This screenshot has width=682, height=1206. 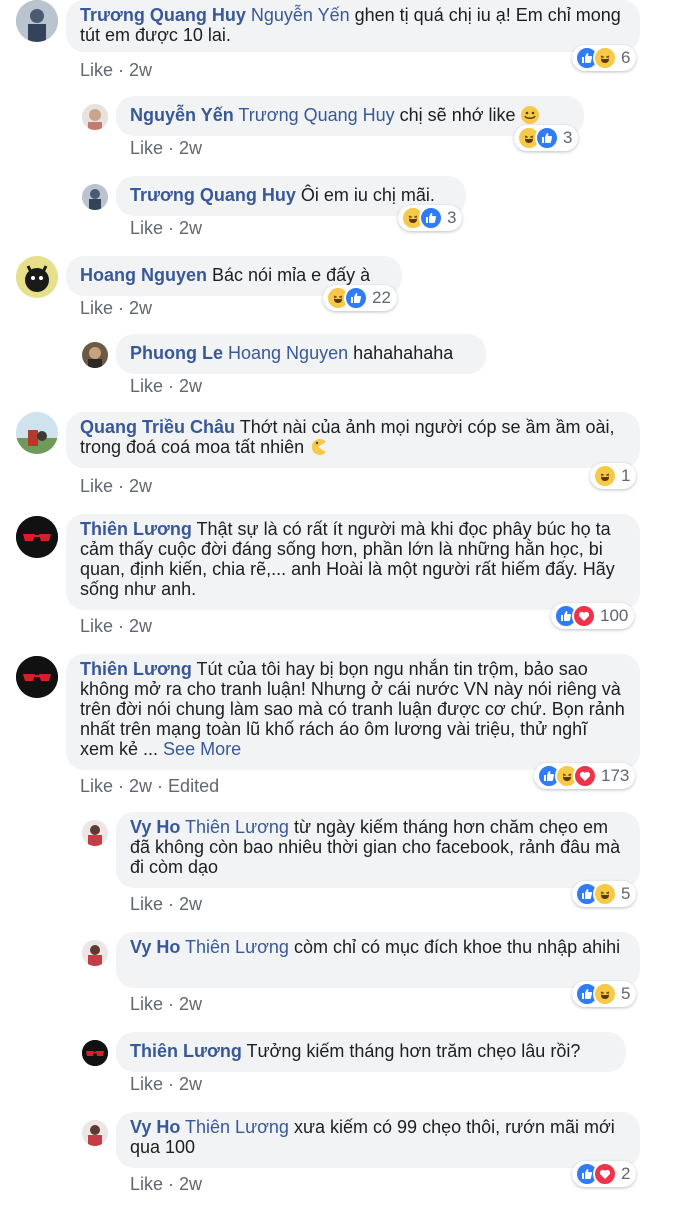 I want to click on comment-mention: Nguyễn Yến, so click(x=300, y=15).